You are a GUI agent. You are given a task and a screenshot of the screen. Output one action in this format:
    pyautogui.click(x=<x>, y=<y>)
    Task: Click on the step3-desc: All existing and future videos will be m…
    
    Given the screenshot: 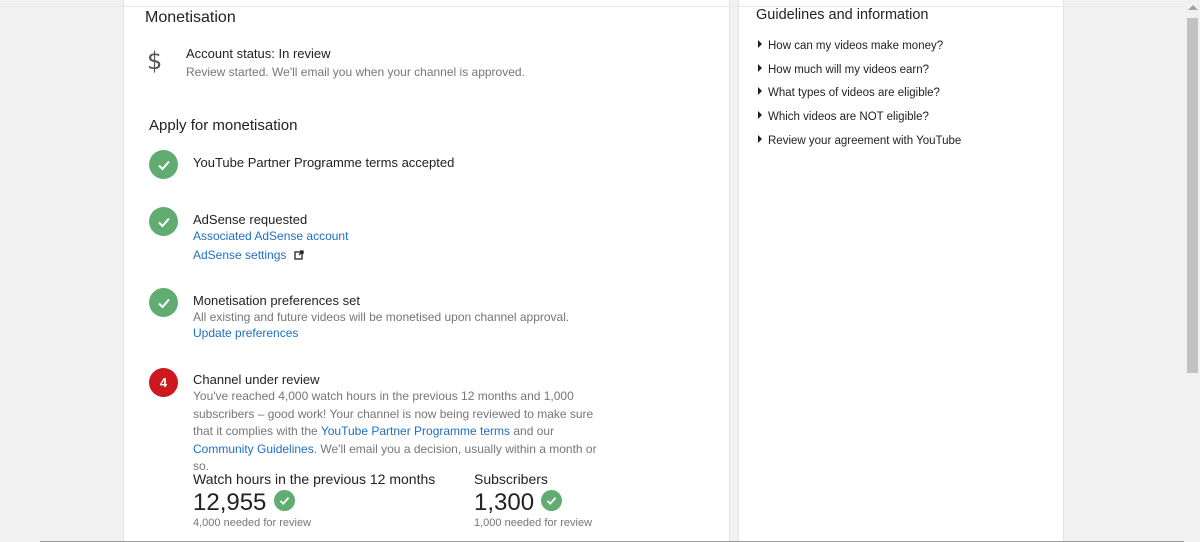 What is the action you would take?
    pyautogui.click(x=381, y=317)
    